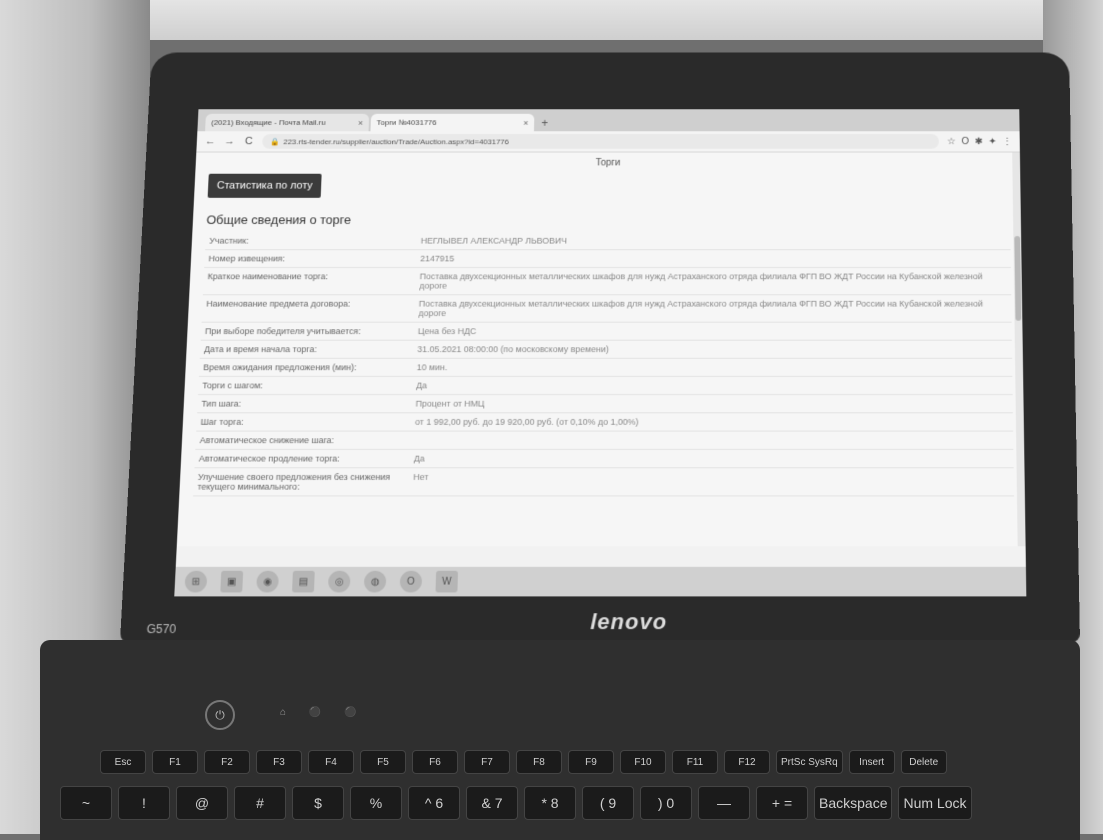 Image resolution: width=1103 pixels, height=840 pixels. Describe the element at coordinates (747, 762) in the screenshot. I see `key: F12` at that location.